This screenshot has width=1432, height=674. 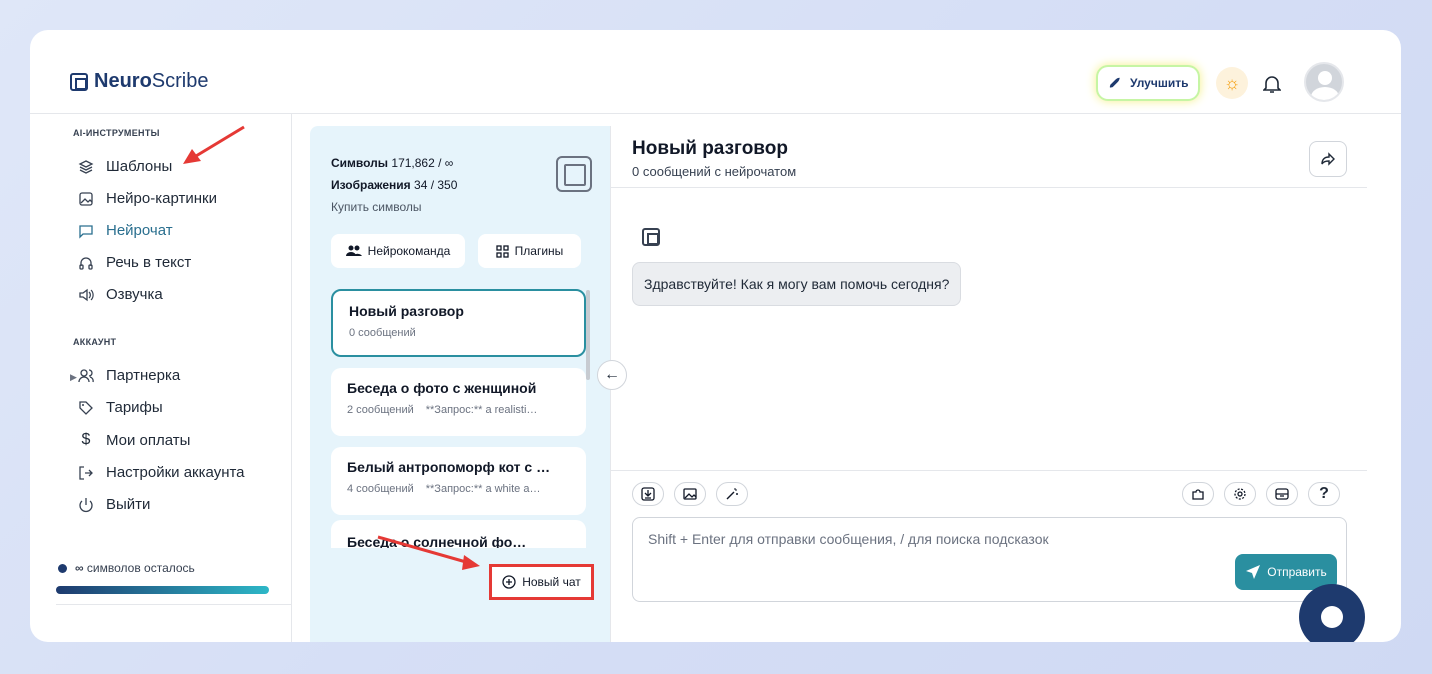 What do you see at coordinates (651, 237) in the screenshot?
I see `bot-avatar-icon` at bounding box center [651, 237].